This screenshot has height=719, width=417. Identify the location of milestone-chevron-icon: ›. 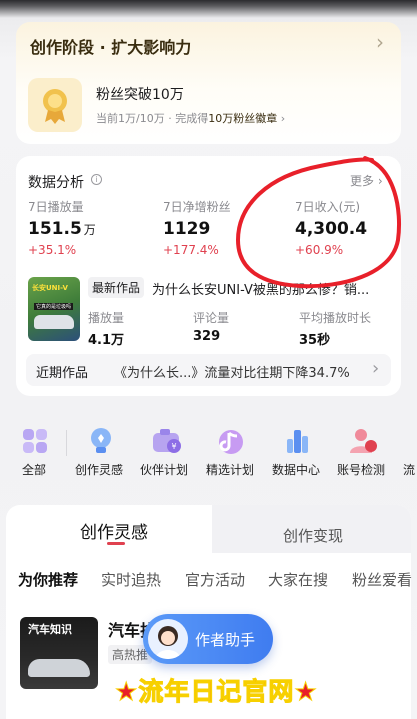
(281, 118).